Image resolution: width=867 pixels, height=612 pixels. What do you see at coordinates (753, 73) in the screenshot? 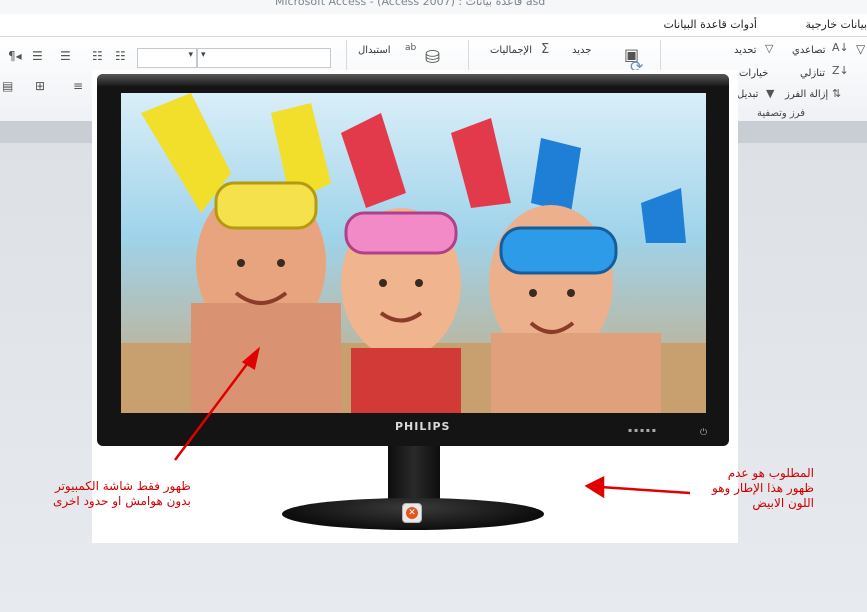
I see `advanced-options-button: خيارات` at bounding box center [753, 73].